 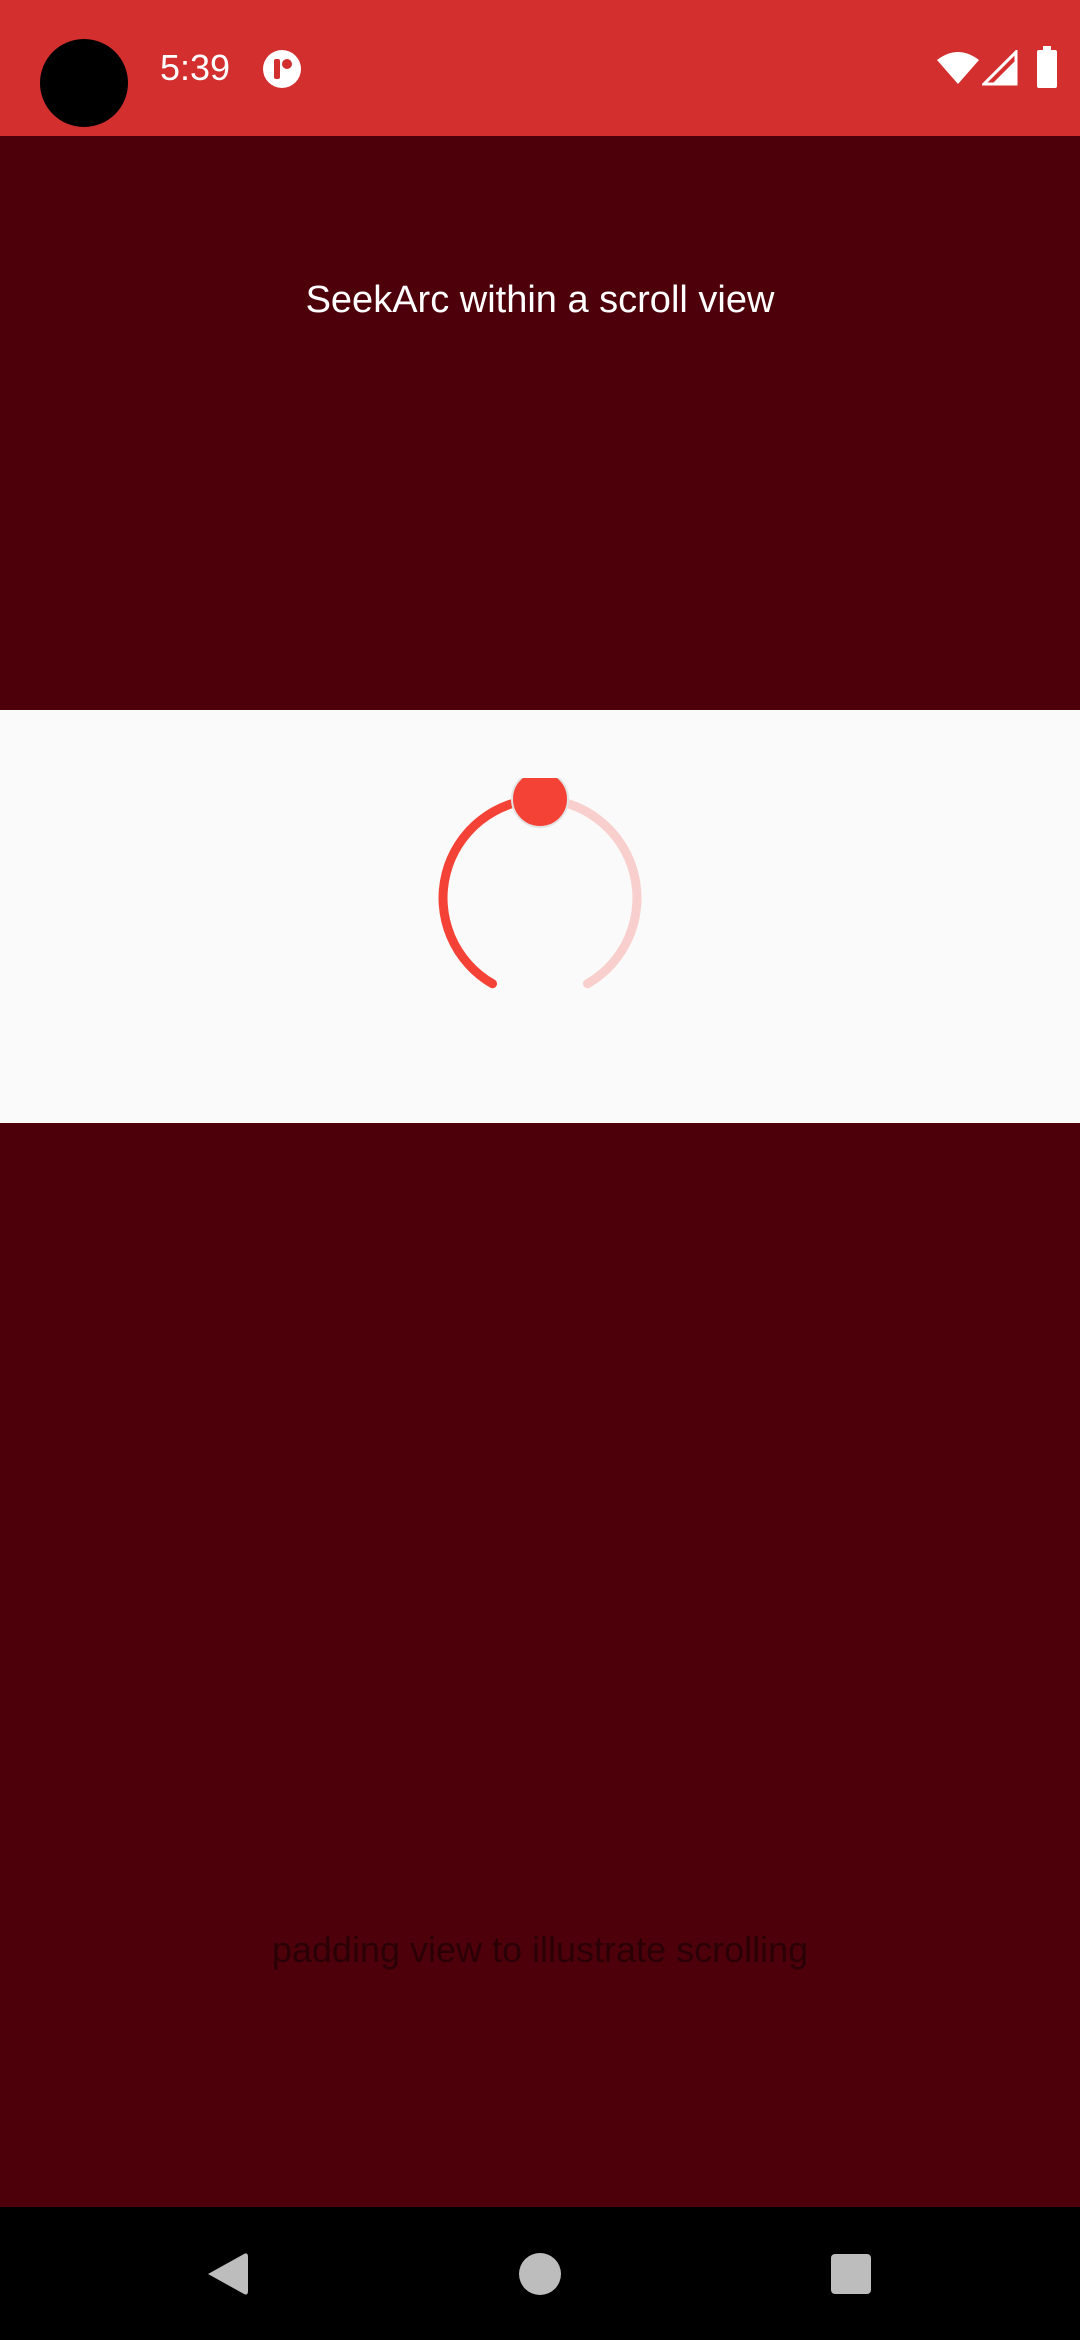 What do you see at coordinates (1047, 67) in the screenshot?
I see `battery-icon` at bounding box center [1047, 67].